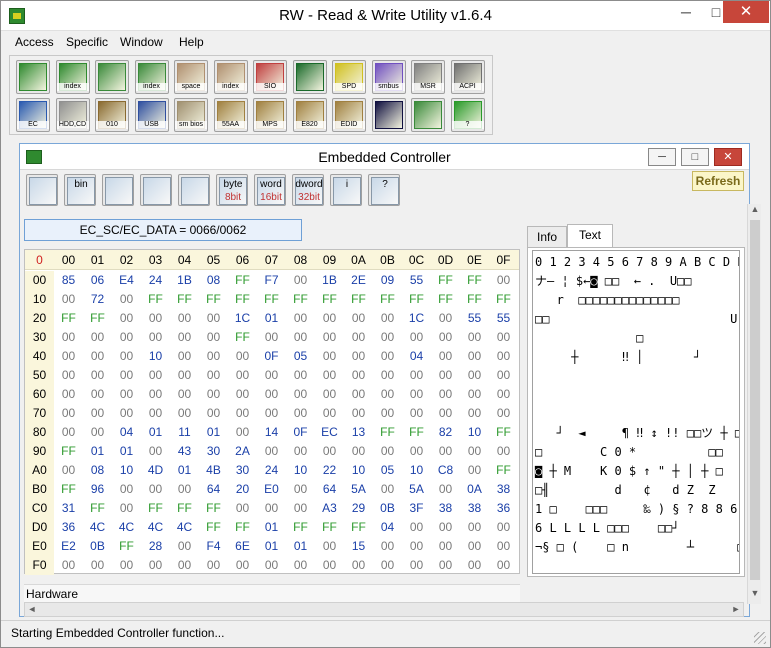 The image size is (771, 648). I want to click on compare-button, so click(194, 190).